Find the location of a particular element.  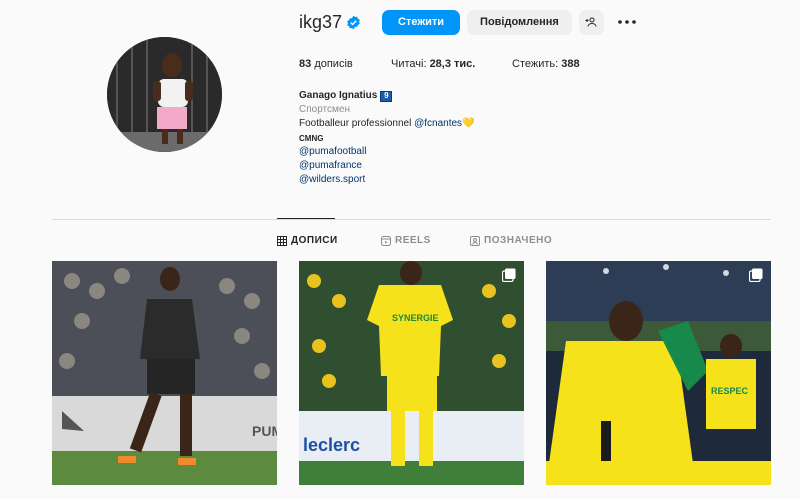

reels-icon is located at coordinates (386, 240).